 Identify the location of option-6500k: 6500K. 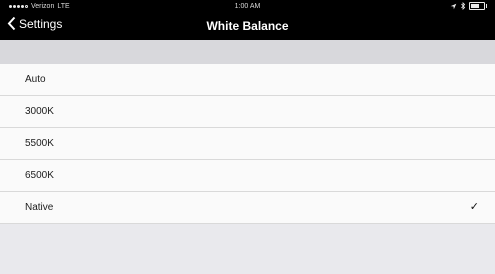
(247, 176).